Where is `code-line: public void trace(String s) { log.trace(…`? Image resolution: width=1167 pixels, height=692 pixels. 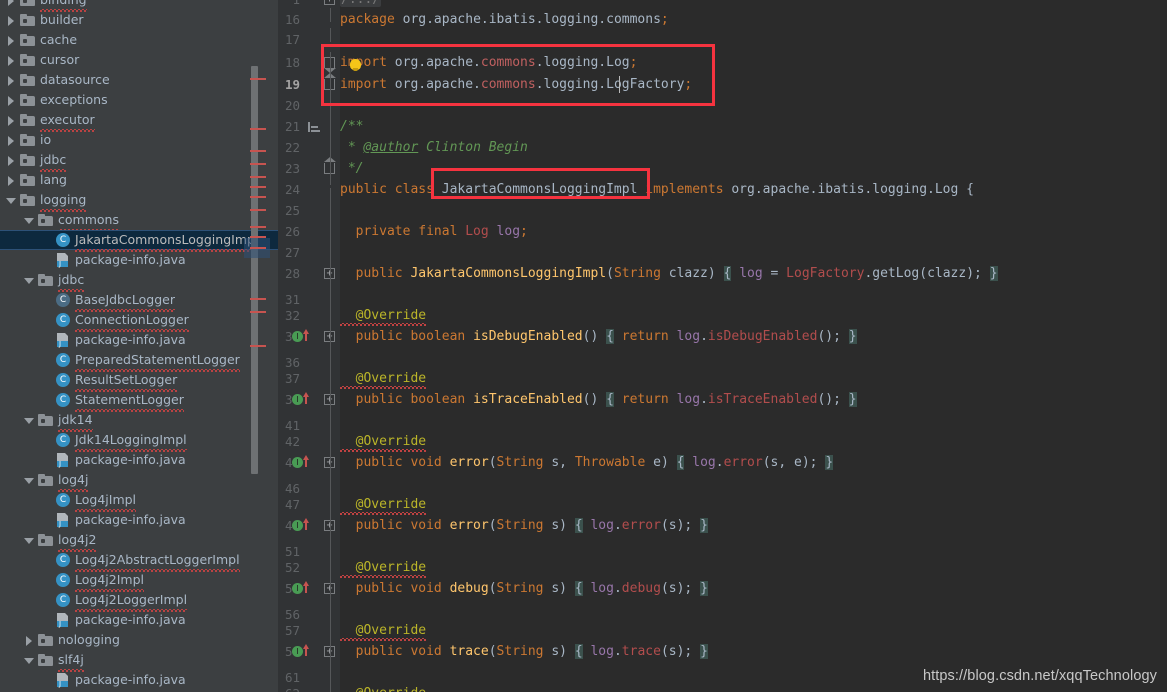 code-line: public void trace(String s) { log.trace(… is located at coordinates (524, 652).